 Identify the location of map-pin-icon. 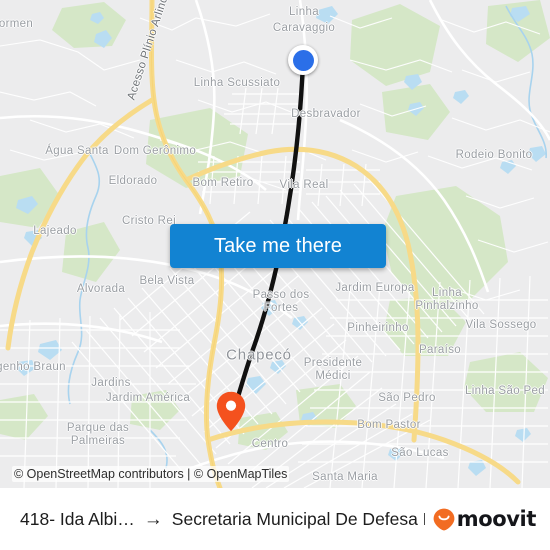
(231, 411).